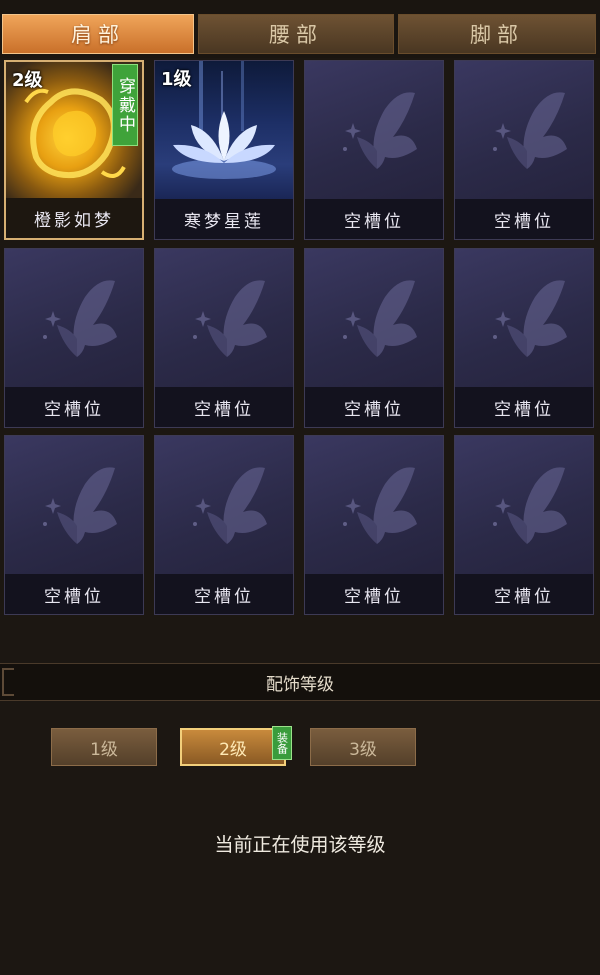 This screenshot has width=600, height=975. I want to click on accessory-tab-bar: 肩部 腰部 脚部, so click(300, 29).